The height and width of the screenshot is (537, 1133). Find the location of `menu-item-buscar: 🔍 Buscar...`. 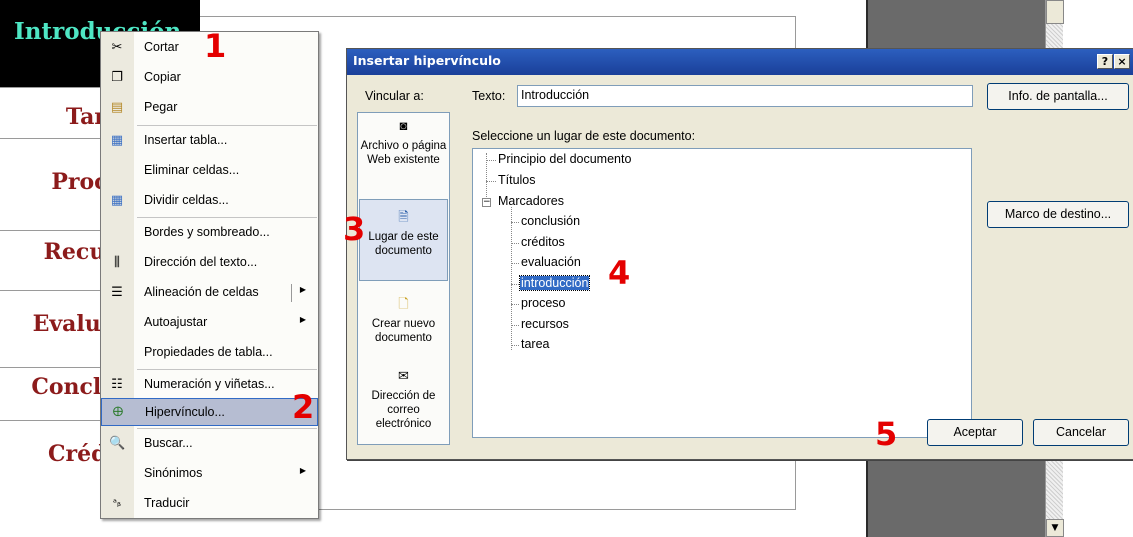

menu-item-buscar: 🔍 Buscar... is located at coordinates (209, 444).